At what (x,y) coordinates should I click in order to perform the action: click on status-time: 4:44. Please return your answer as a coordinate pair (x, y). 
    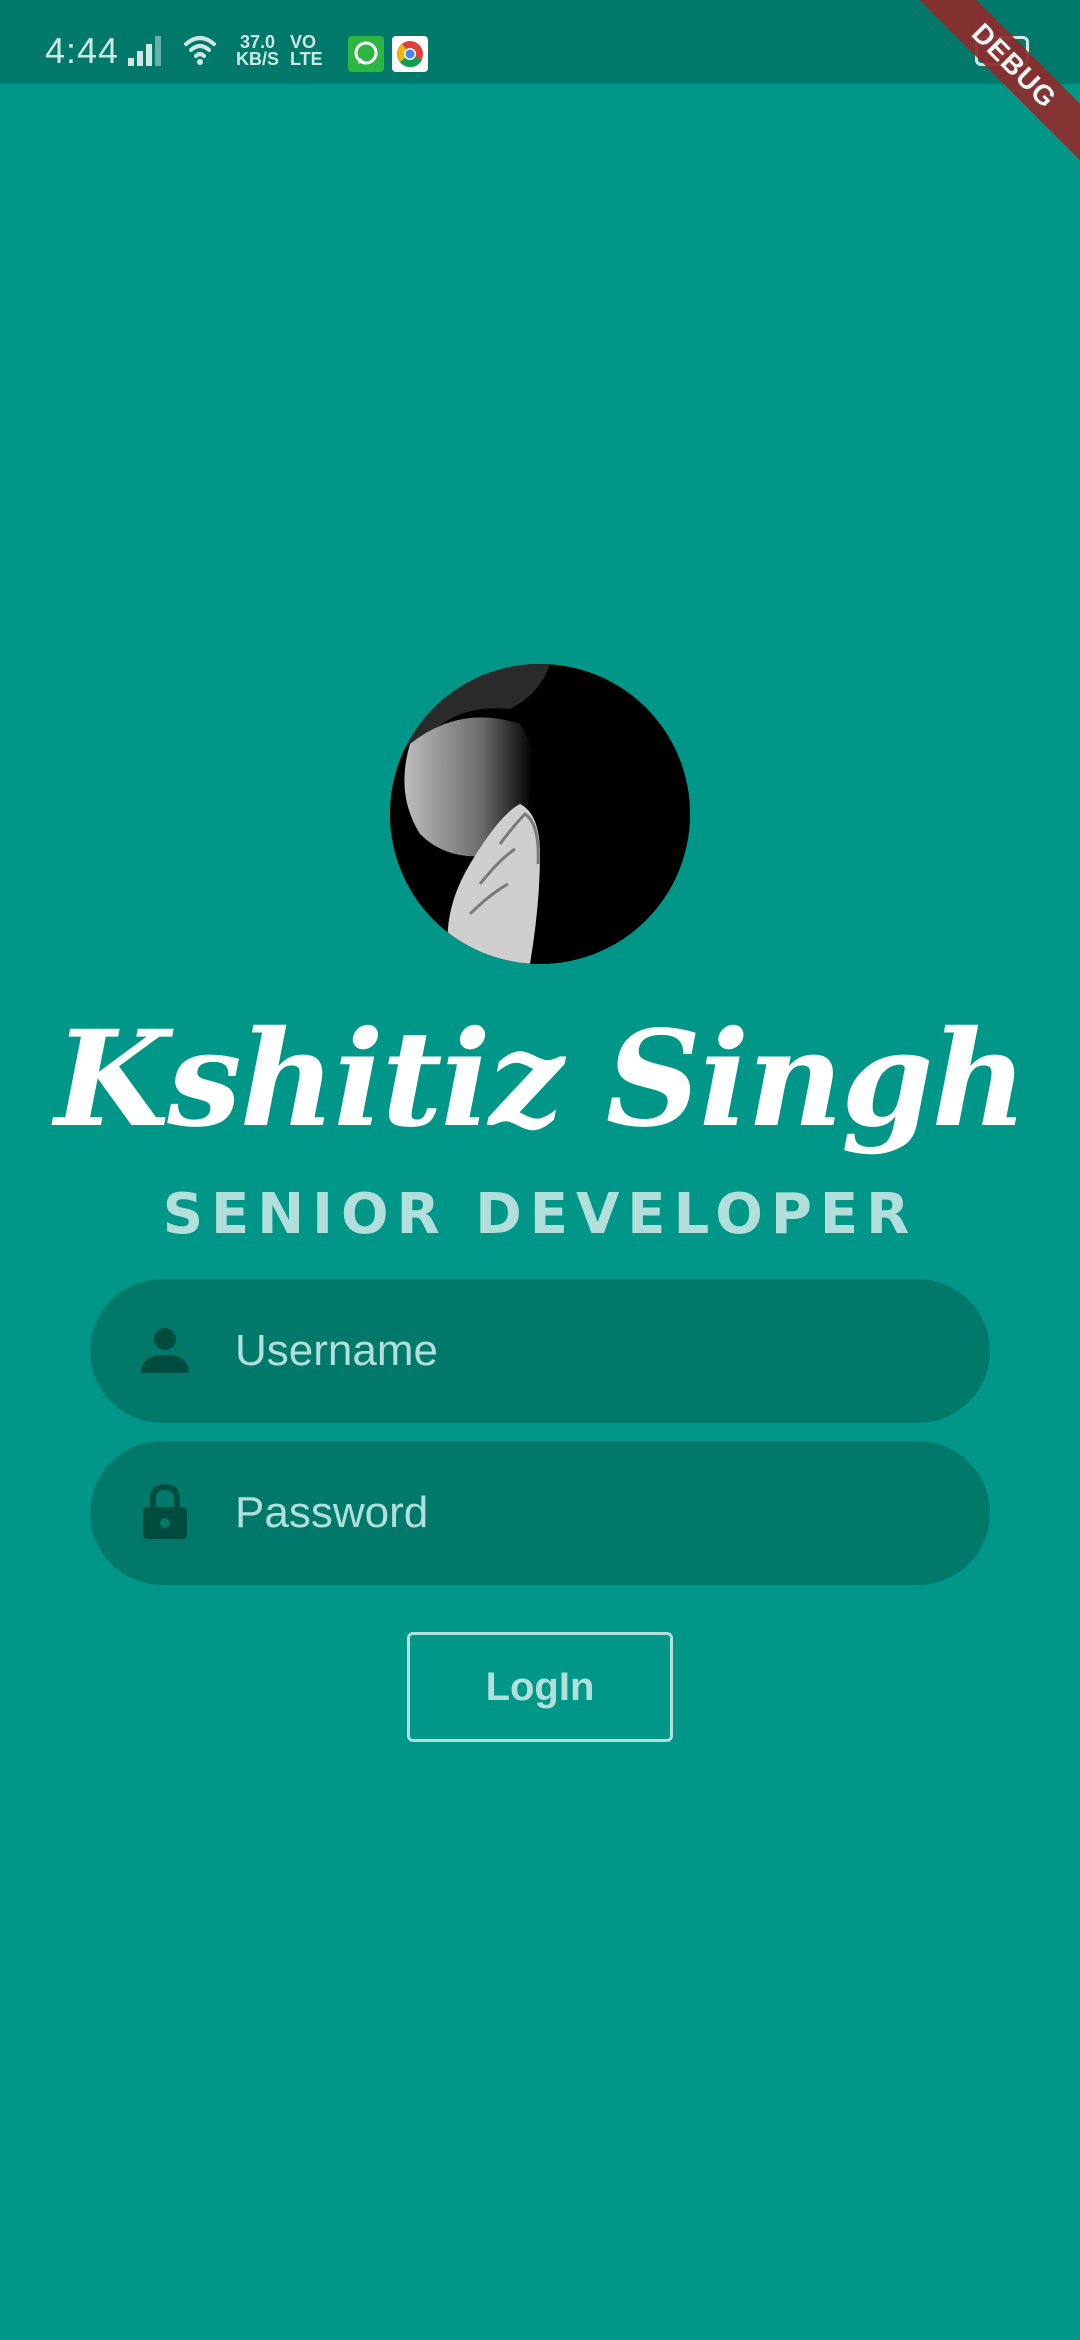
    Looking at the image, I should click on (82, 50).